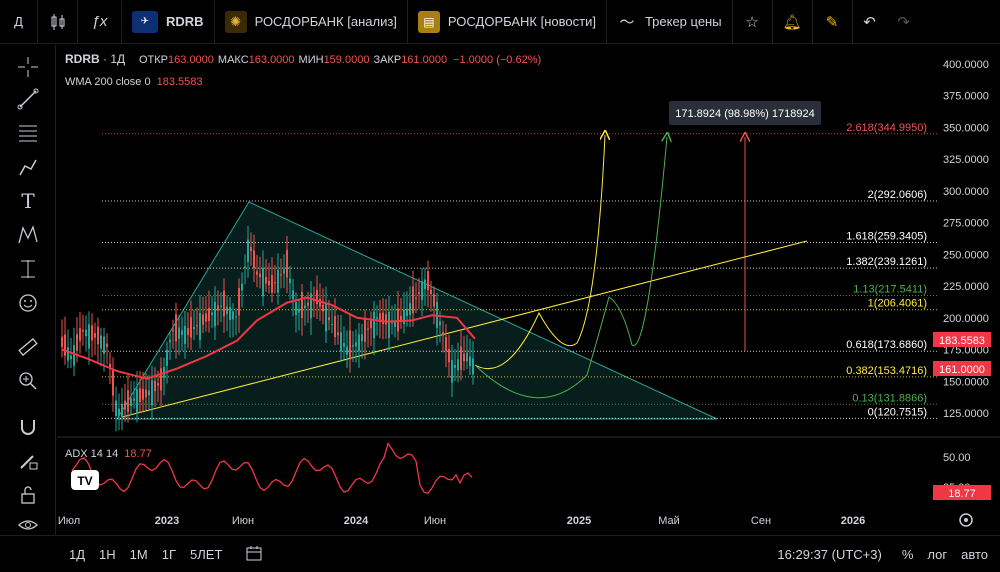 The width and height of the screenshot is (1000, 572). I want to click on symbol-button: ✈ RDRB, so click(168, 22).